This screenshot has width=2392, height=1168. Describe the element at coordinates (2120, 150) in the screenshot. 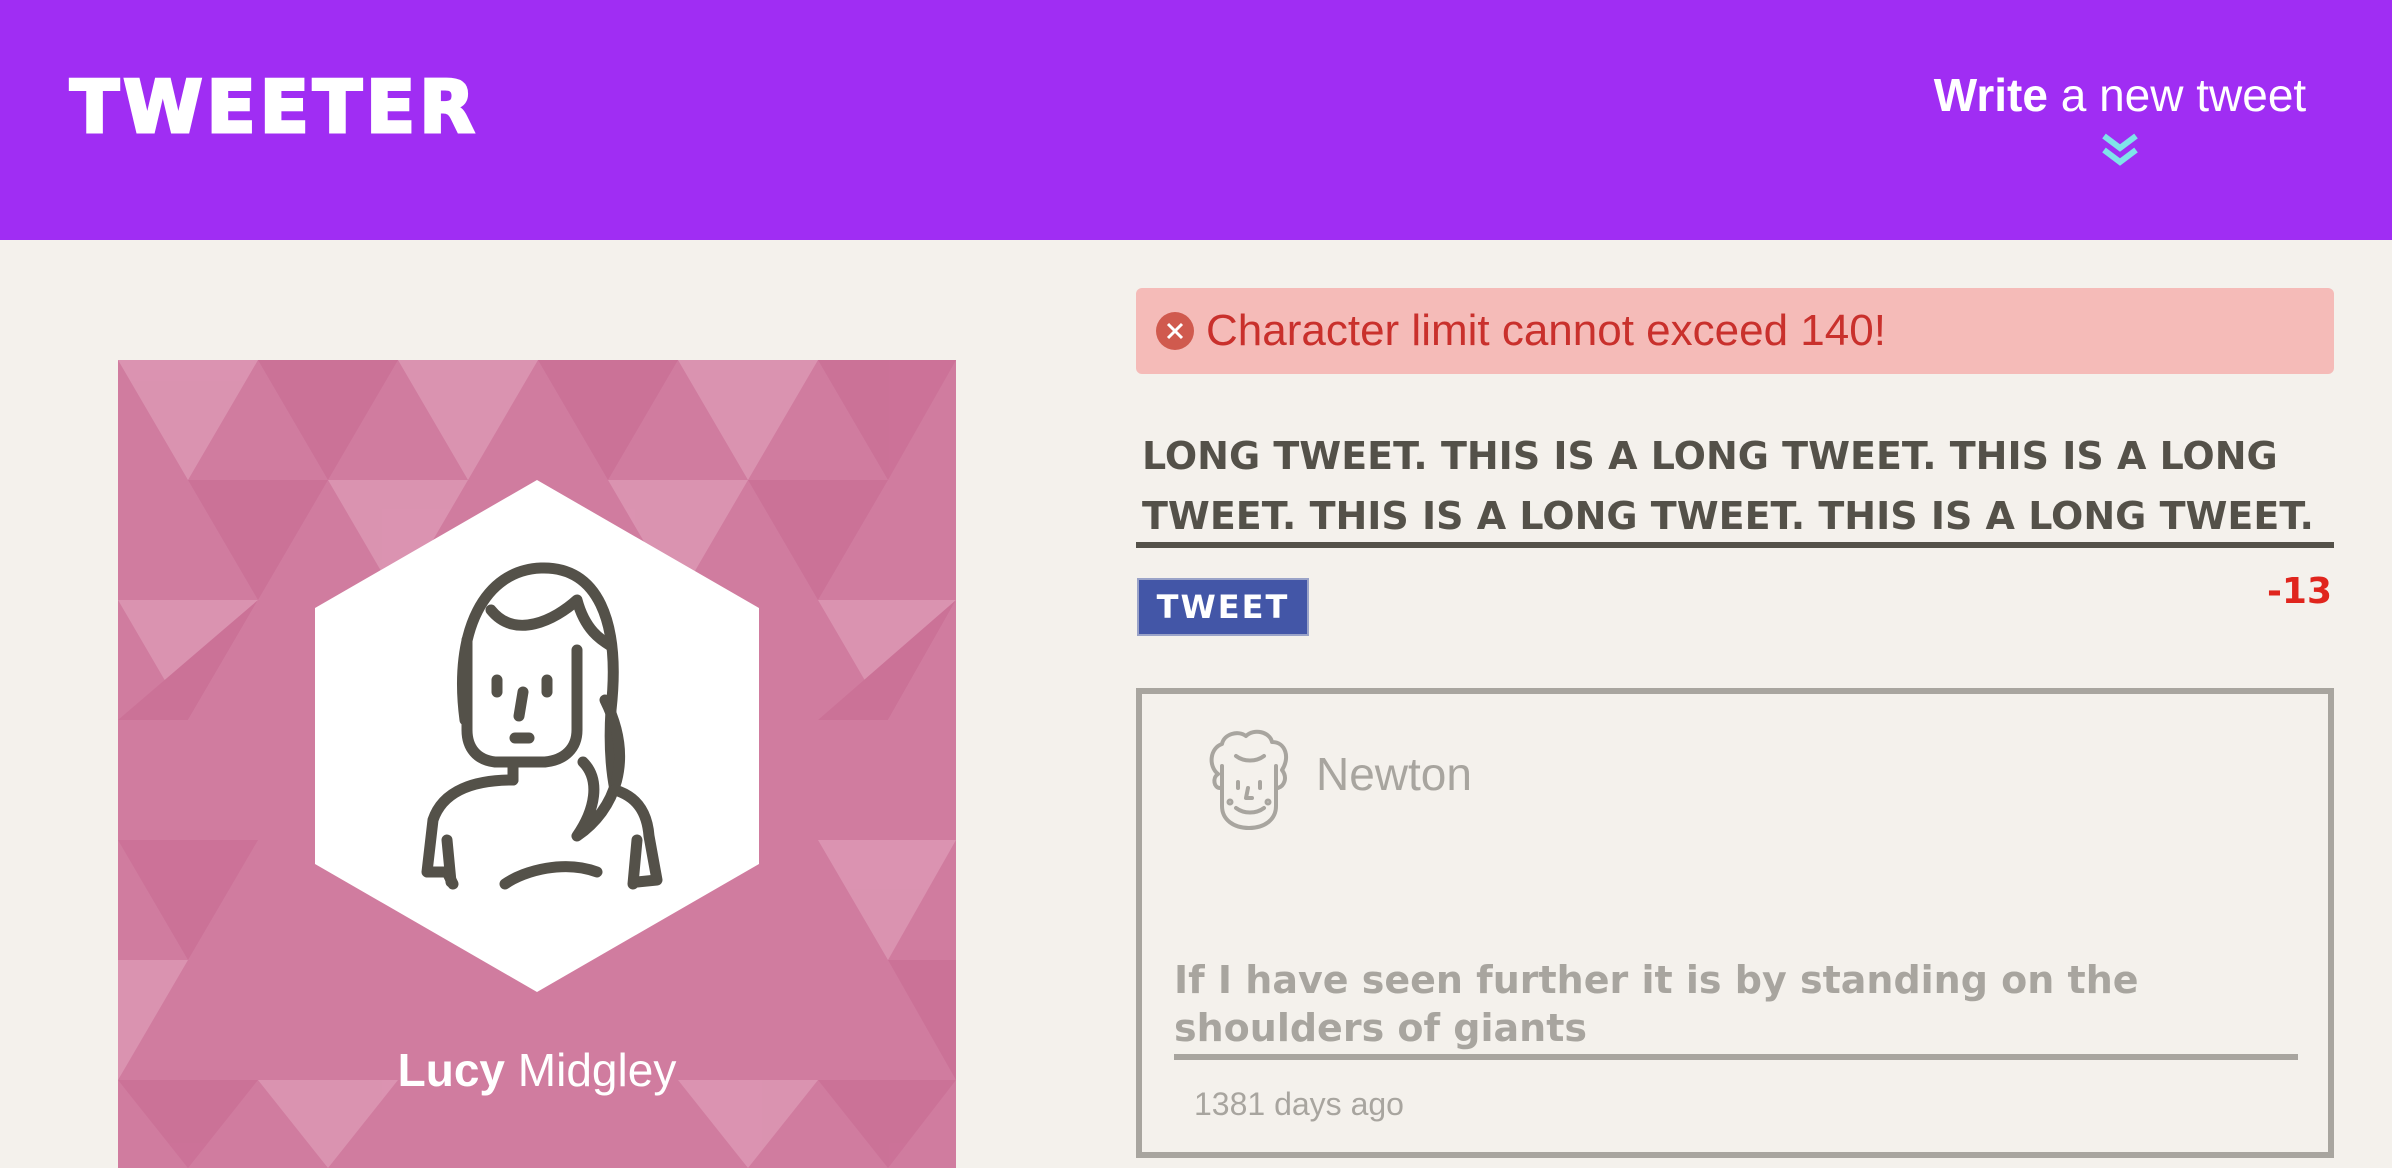

I see `chevron-double-down-icon` at that location.